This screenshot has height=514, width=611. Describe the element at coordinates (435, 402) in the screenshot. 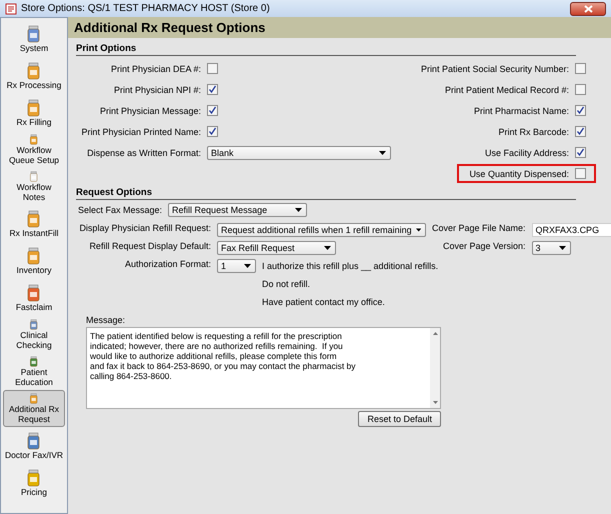

I see `scroll-down-icon` at that location.